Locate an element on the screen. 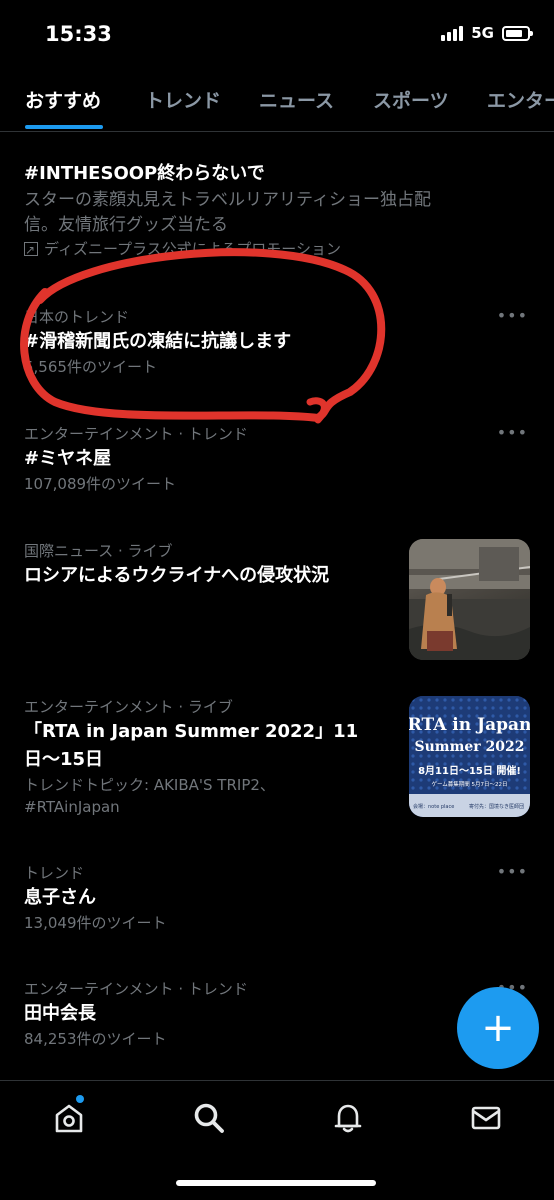 This screenshot has width=554, height=1200. search-icon is located at coordinates (209, 1118).